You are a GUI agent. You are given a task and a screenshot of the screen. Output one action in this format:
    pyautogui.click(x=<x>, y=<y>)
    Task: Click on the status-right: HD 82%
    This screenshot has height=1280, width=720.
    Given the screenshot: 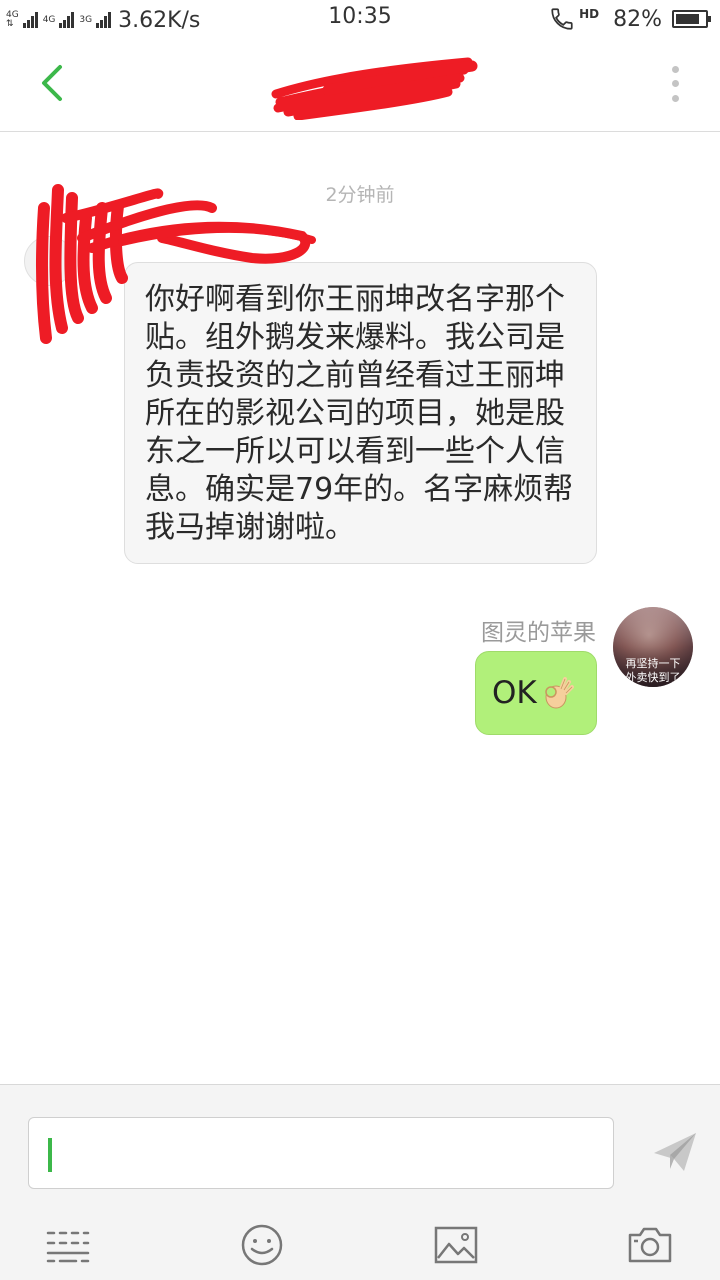 What is the action you would take?
    pyautogui.click(x=630, y=19)
    